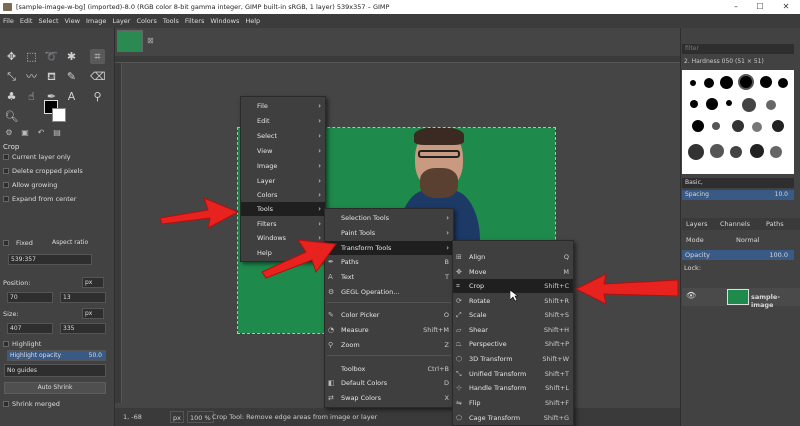 This screenshot has height=426, width=800. What do you see at coordinates (513, 418) in the screenshot?
I see `transform-cage: ⬠ Cage Transform Shift+G` at bounding box center [513, 418].